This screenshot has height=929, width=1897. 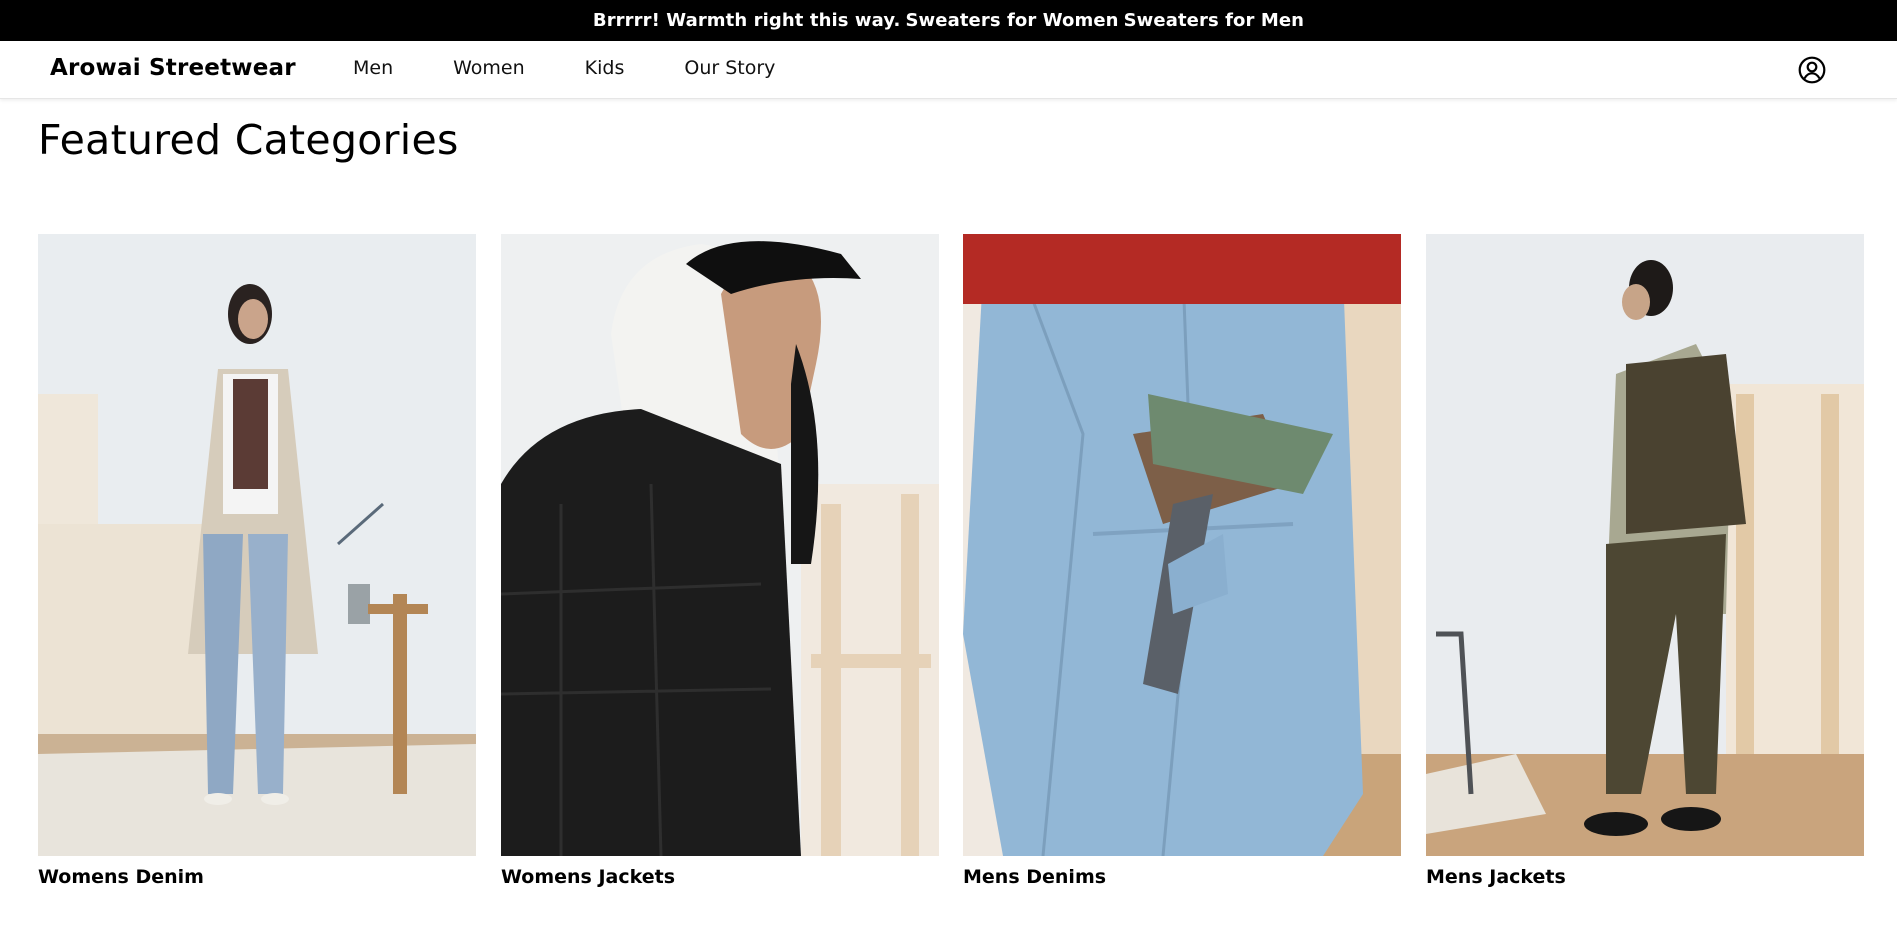 What do you see at coordinates (248, 140) in the screenshot?
I see `page-title: Featured Categories` at bounding box center [248, 140].